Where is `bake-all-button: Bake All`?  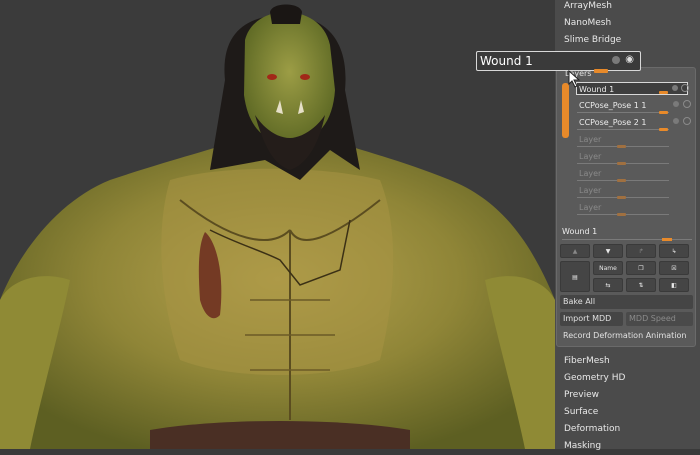
bake-all-button: Bake All is located at coordinates (626, 302).